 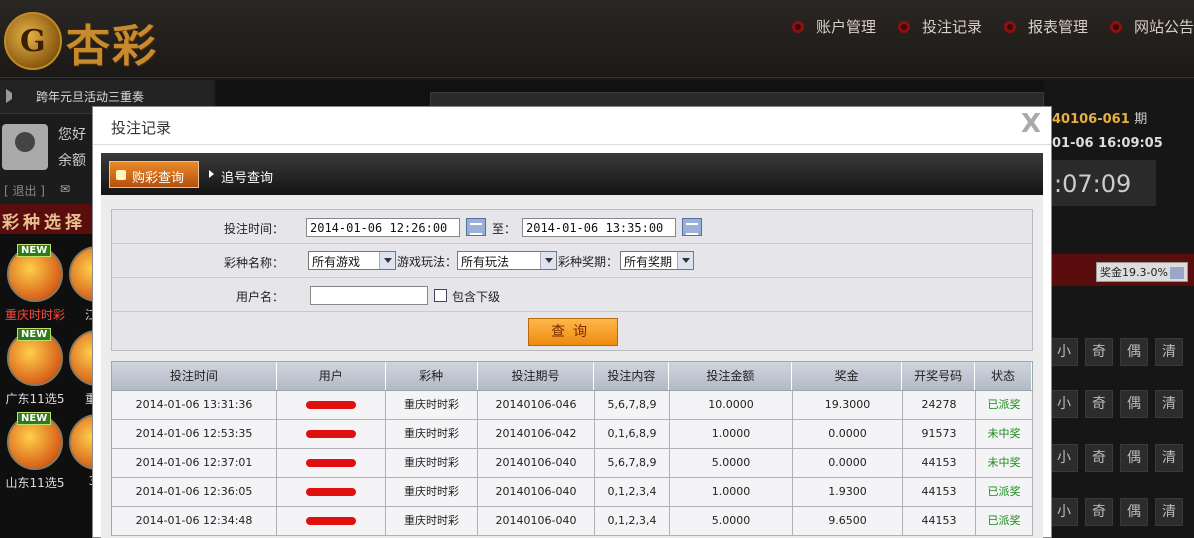 What do you see at coordinates (507, 260) in the screenshot?
I see `play-select: 所有玩法` at bounding box center [507, 260].